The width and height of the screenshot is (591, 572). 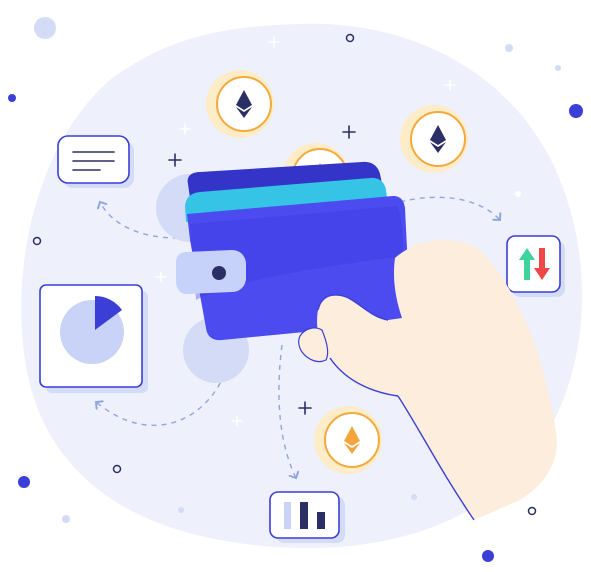 I want to click on pie-chart-icon, so click(x=93, y=338).